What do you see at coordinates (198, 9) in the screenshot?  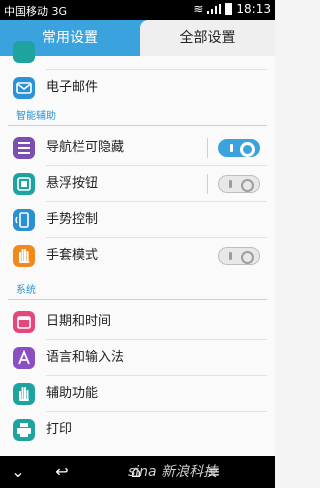 I see `wifi-icon: ≋` at bounding box center [198, 9].